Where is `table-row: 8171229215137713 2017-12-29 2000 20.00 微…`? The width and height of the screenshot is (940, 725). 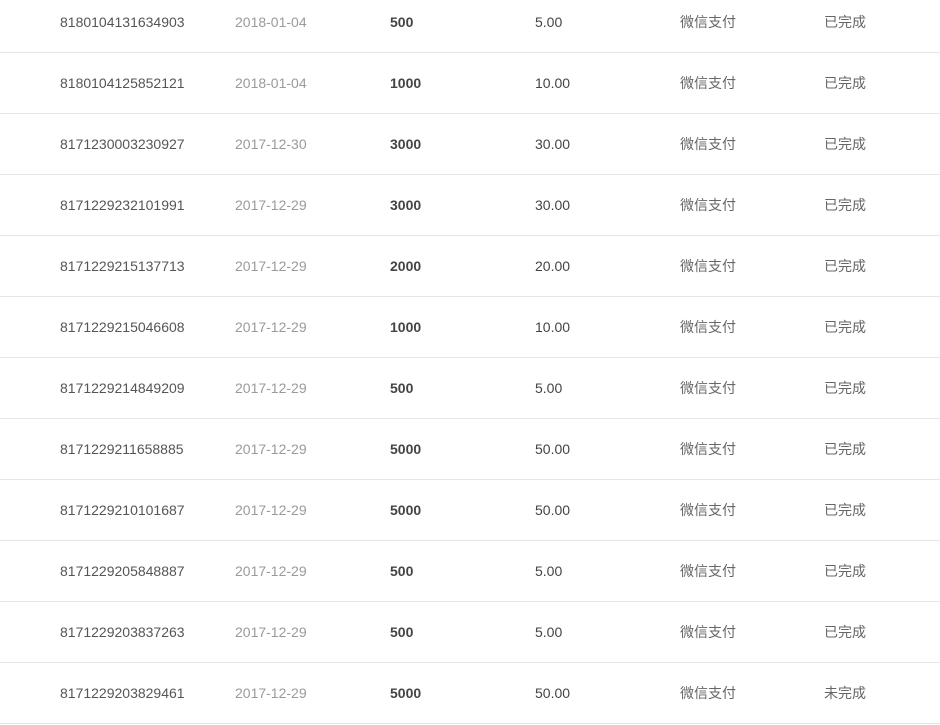 table-row: 8171229215137713 2017-12-29 2000 20.00 微… is located at coordinates (470, 266).